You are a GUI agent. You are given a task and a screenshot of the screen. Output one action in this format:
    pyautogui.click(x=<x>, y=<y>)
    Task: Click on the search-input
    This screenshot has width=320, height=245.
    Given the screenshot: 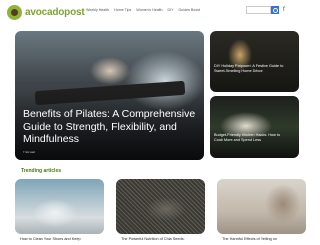 What is the action you would take?
    pyautogui.click(x=258, y=10)
    